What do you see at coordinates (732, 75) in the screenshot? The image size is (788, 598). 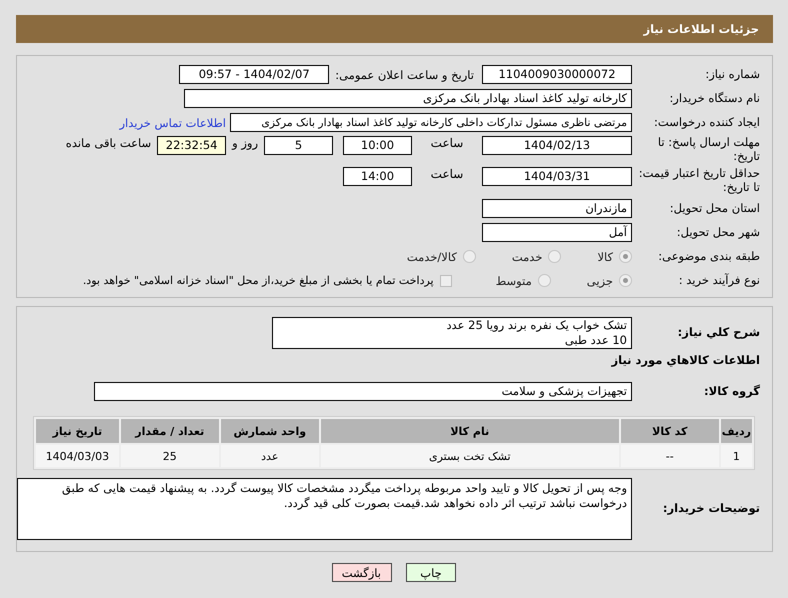 I see `field-label: شماره نیاز:` at bounding box center [732, 75].